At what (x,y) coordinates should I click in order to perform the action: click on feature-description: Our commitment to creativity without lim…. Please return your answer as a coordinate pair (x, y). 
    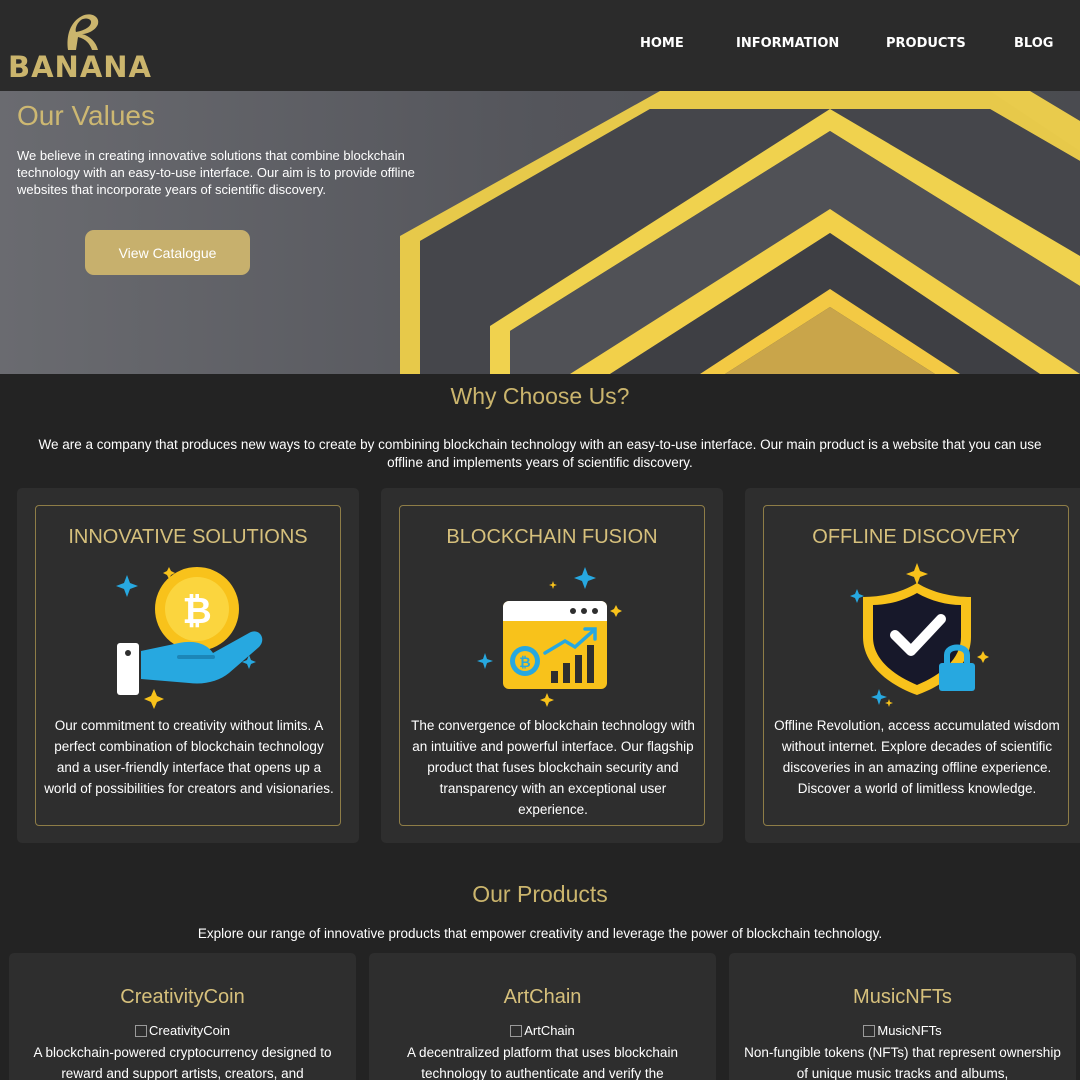
    Looking at the image, I should click on (189, 757).